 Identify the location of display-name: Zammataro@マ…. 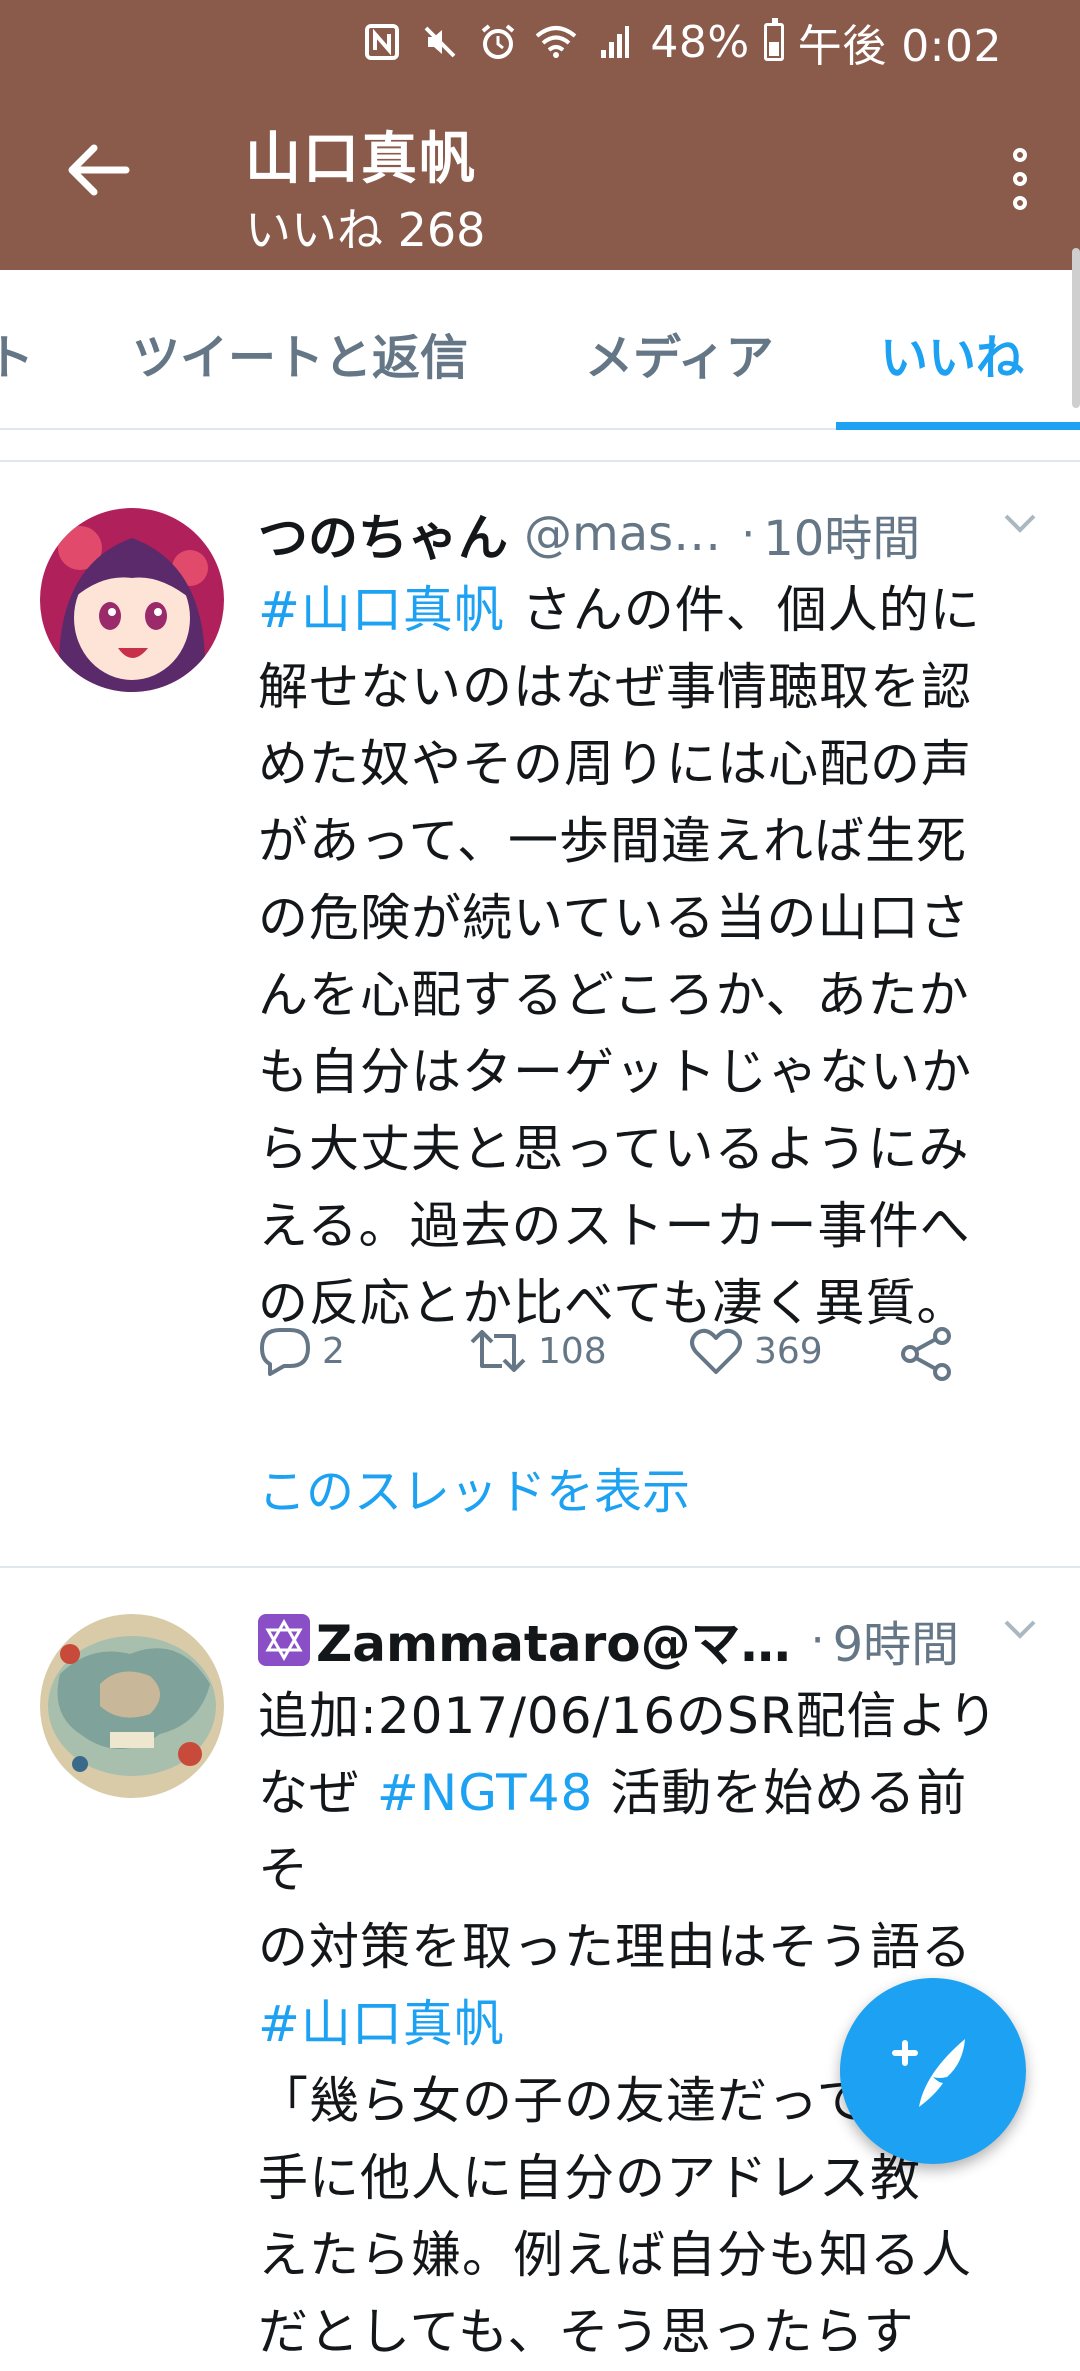
(553, 1640).